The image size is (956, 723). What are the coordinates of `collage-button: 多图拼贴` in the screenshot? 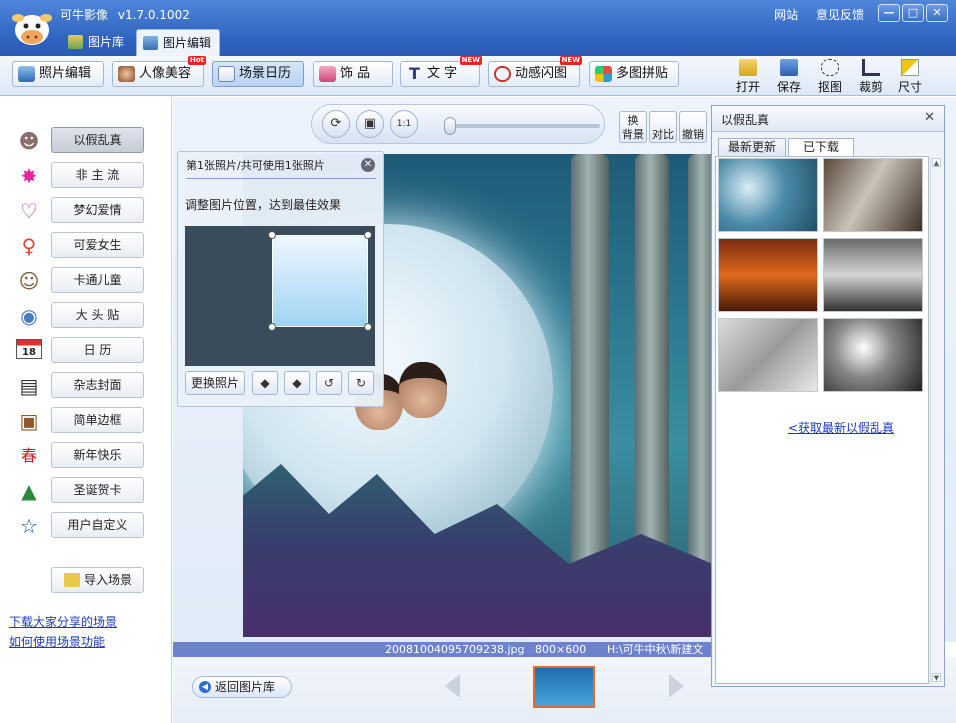 It's located at (634, 74).